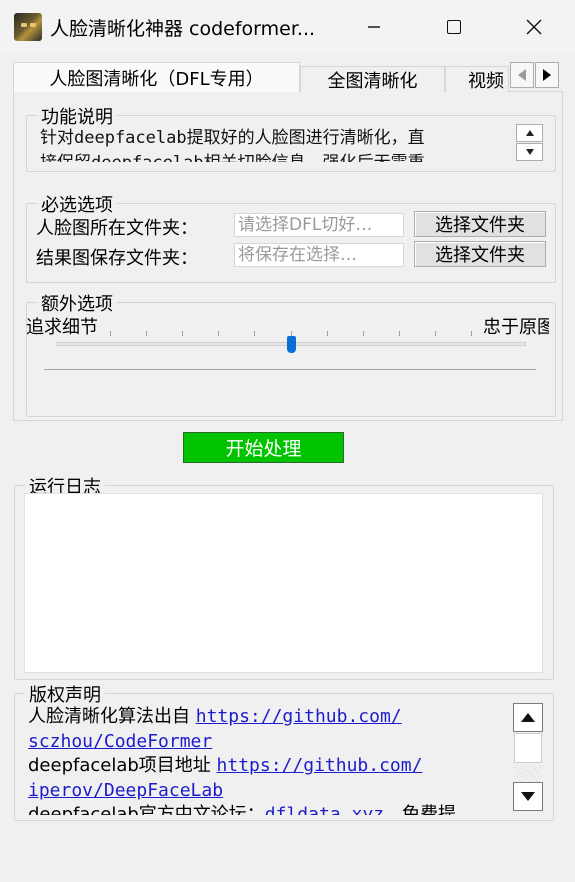 This screenshot has width=575, height=882. What do you see at coordinates (320, 765) in the screenshot?
I see `deepfacelab-link: https://github.com/` at bounding box center [320, 765].